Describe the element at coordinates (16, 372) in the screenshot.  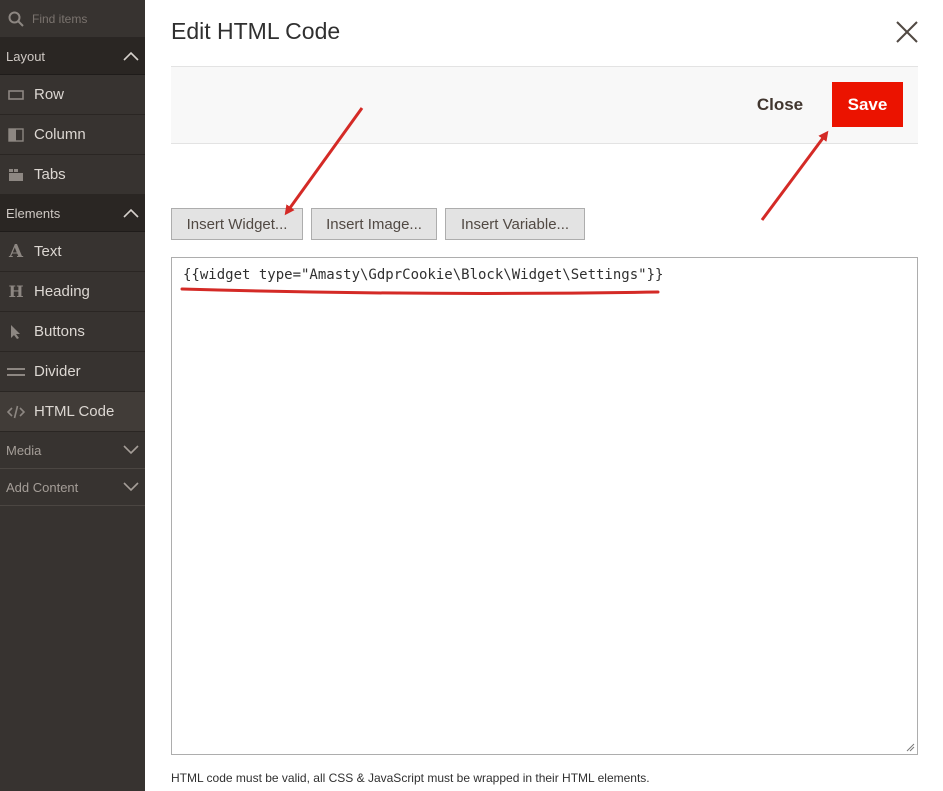
I see `divider-icon` at that location.